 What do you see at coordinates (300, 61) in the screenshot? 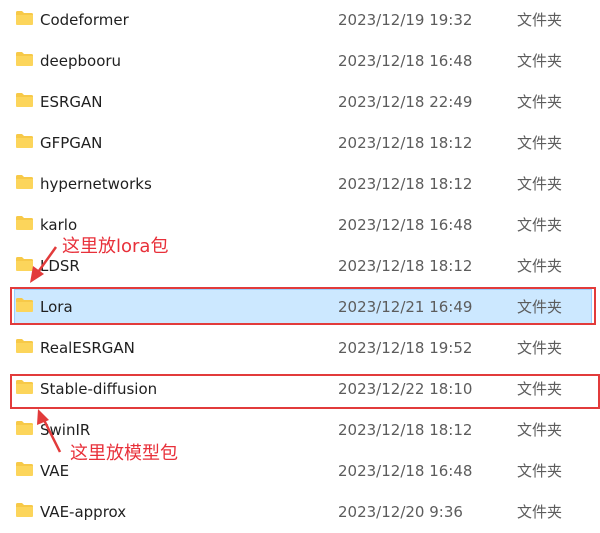
I see `file-row-deepbooru: deepbooru 2023/12/18 16:48 文件夹` at bounding box center [300, 61].